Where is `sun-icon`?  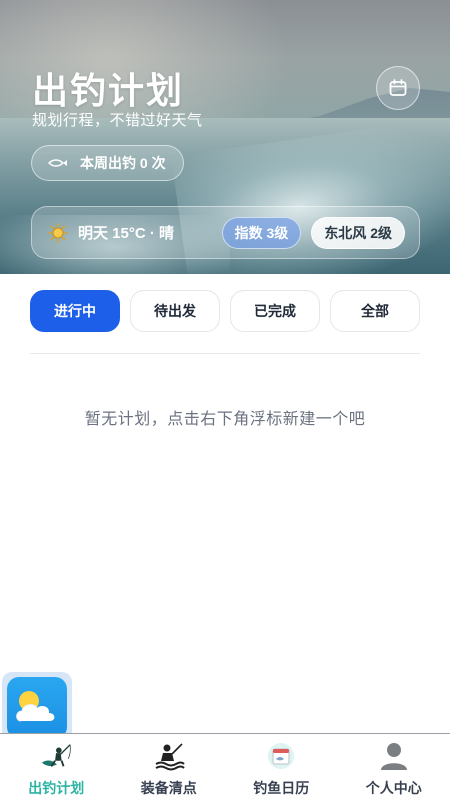 sun-icon is located at coordinates (58, 232).